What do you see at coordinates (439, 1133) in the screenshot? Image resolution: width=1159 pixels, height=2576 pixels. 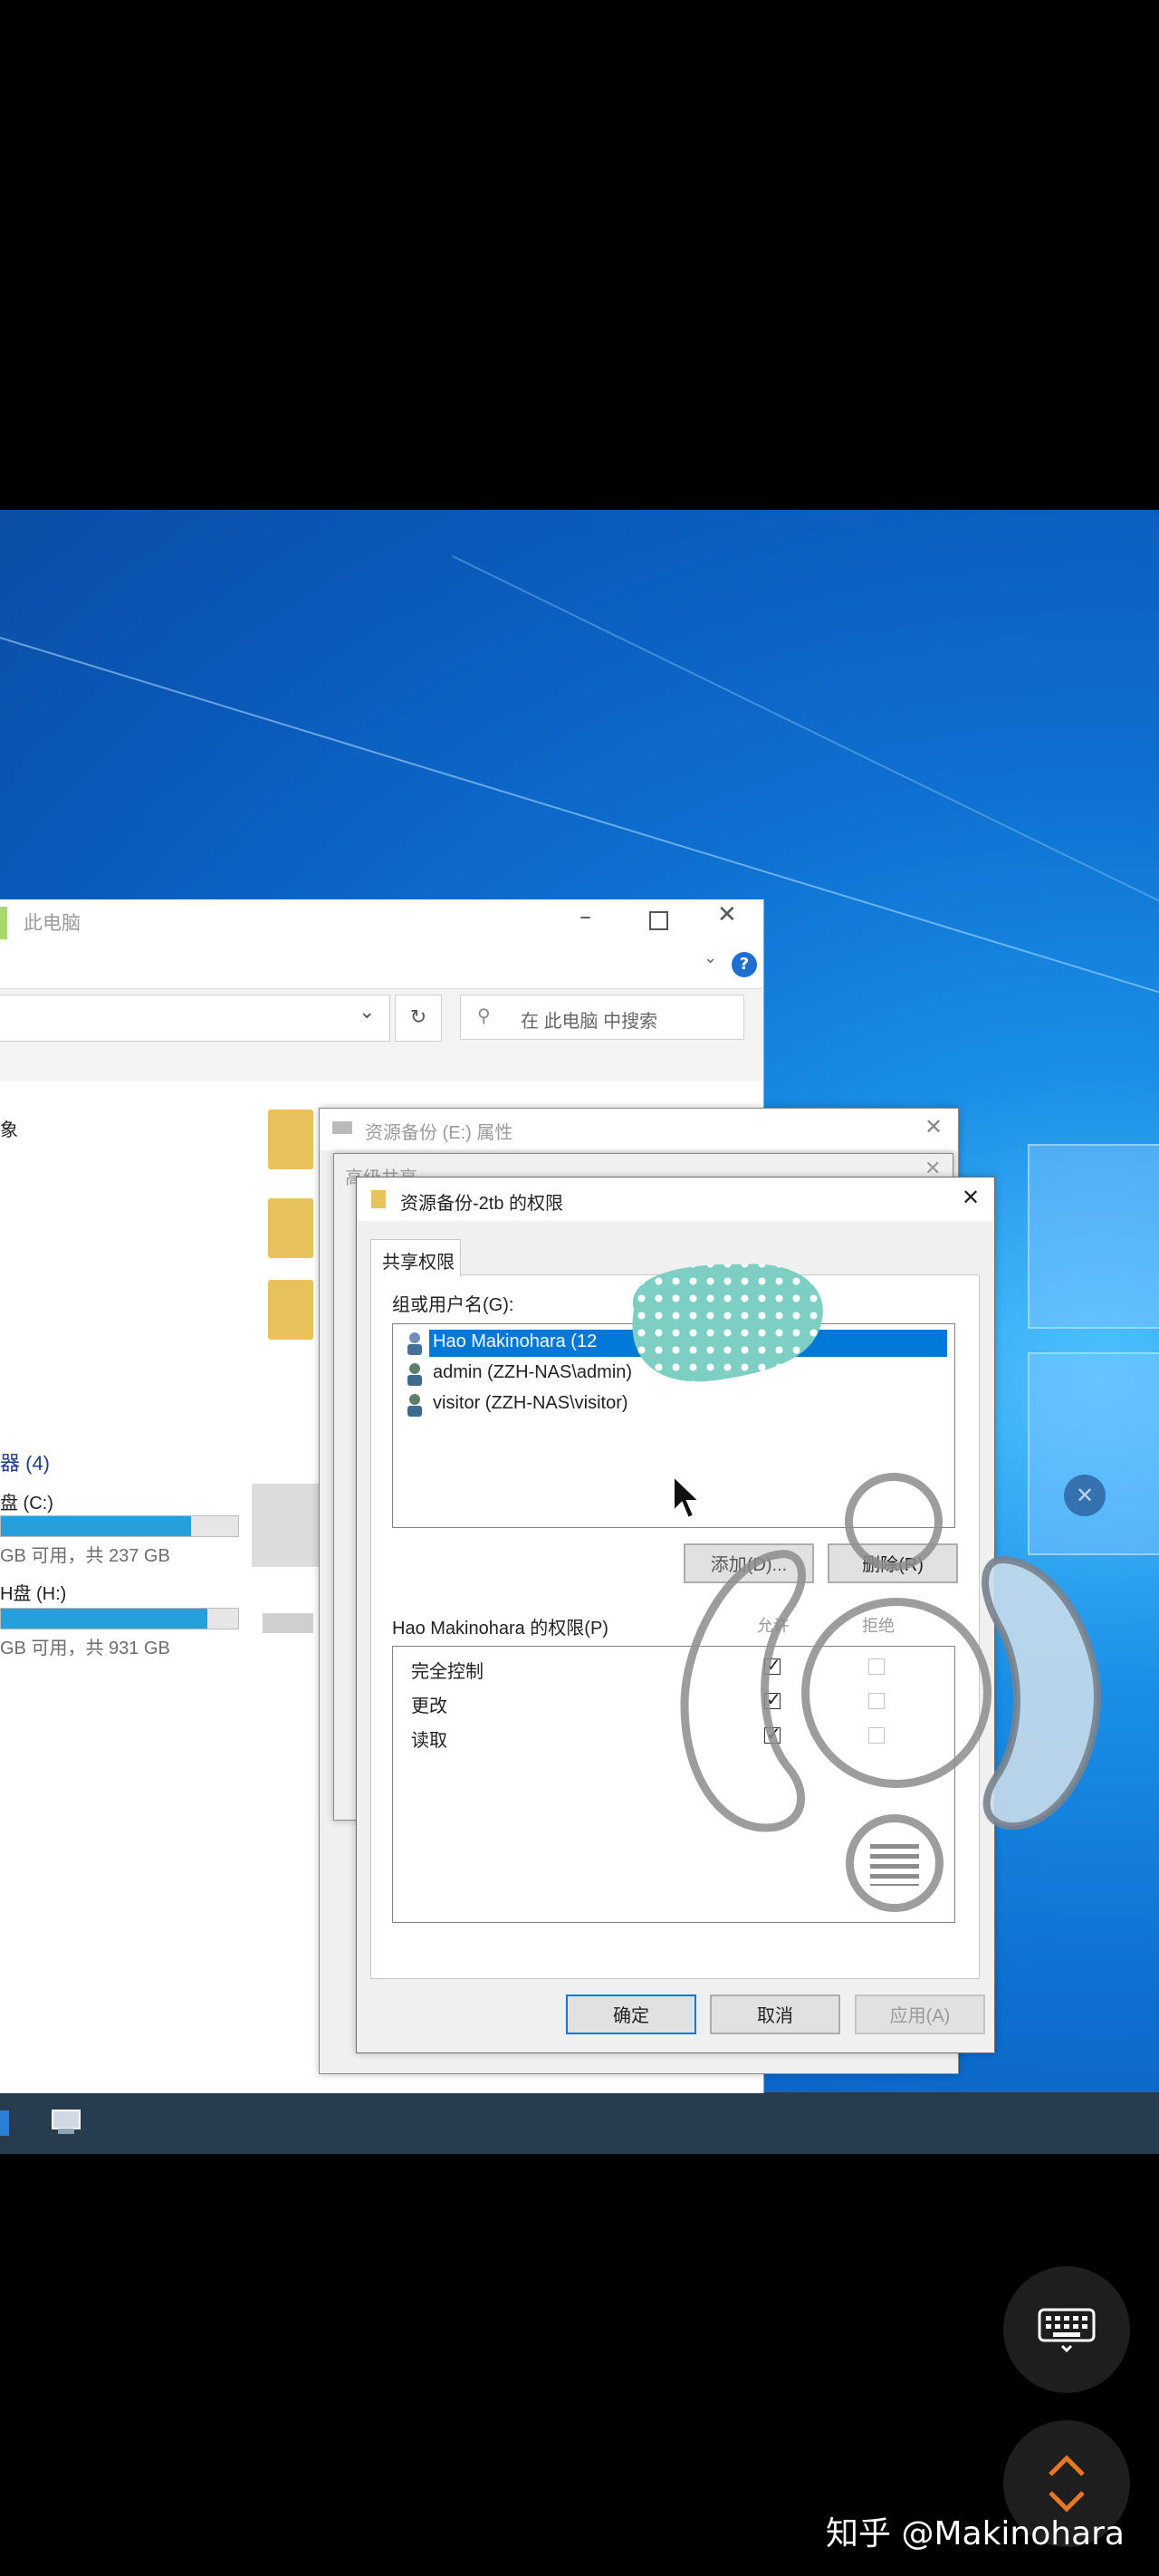 I see `properties-title: 资源备份 (E:) 属性` at bounding box center [439, 1133].